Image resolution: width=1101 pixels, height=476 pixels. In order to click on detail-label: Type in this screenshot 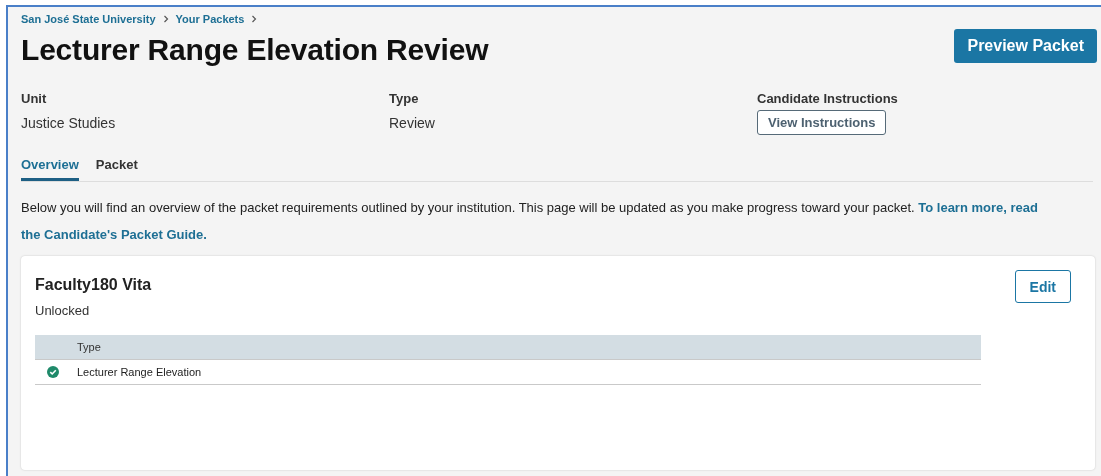, I will do `click(404, 98)`.